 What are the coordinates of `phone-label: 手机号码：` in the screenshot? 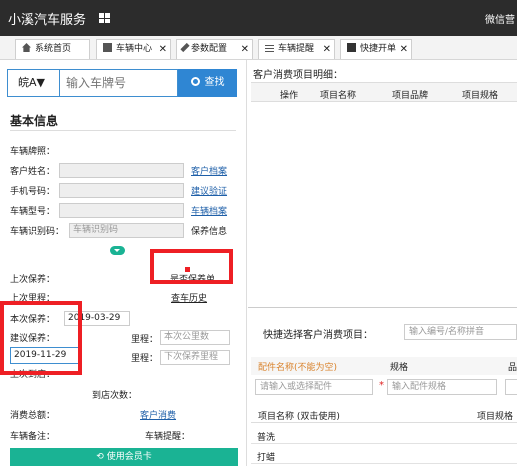 It's located at (33, 192).